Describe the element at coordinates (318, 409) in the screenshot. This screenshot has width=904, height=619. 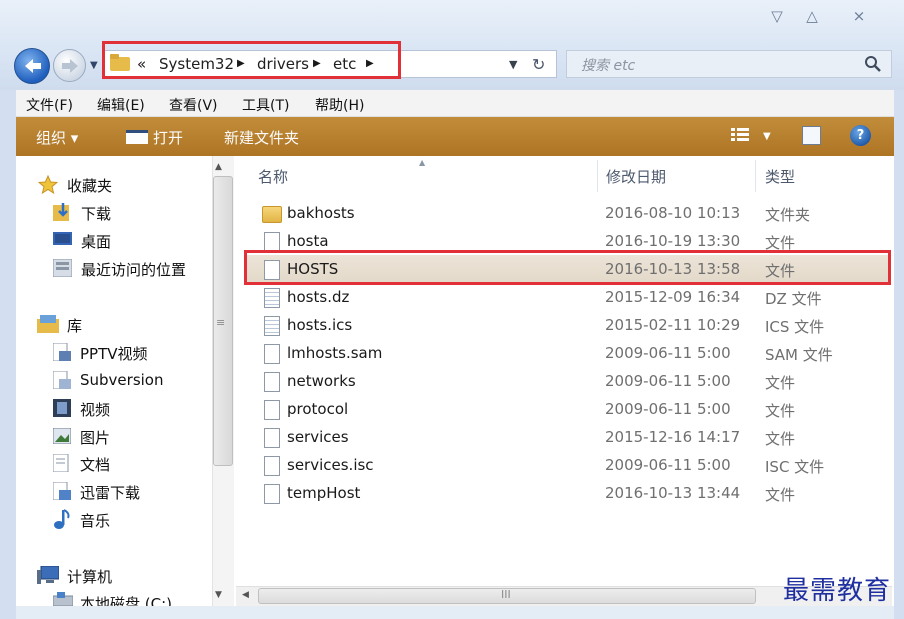
I see `file-name: protocol` at that location.